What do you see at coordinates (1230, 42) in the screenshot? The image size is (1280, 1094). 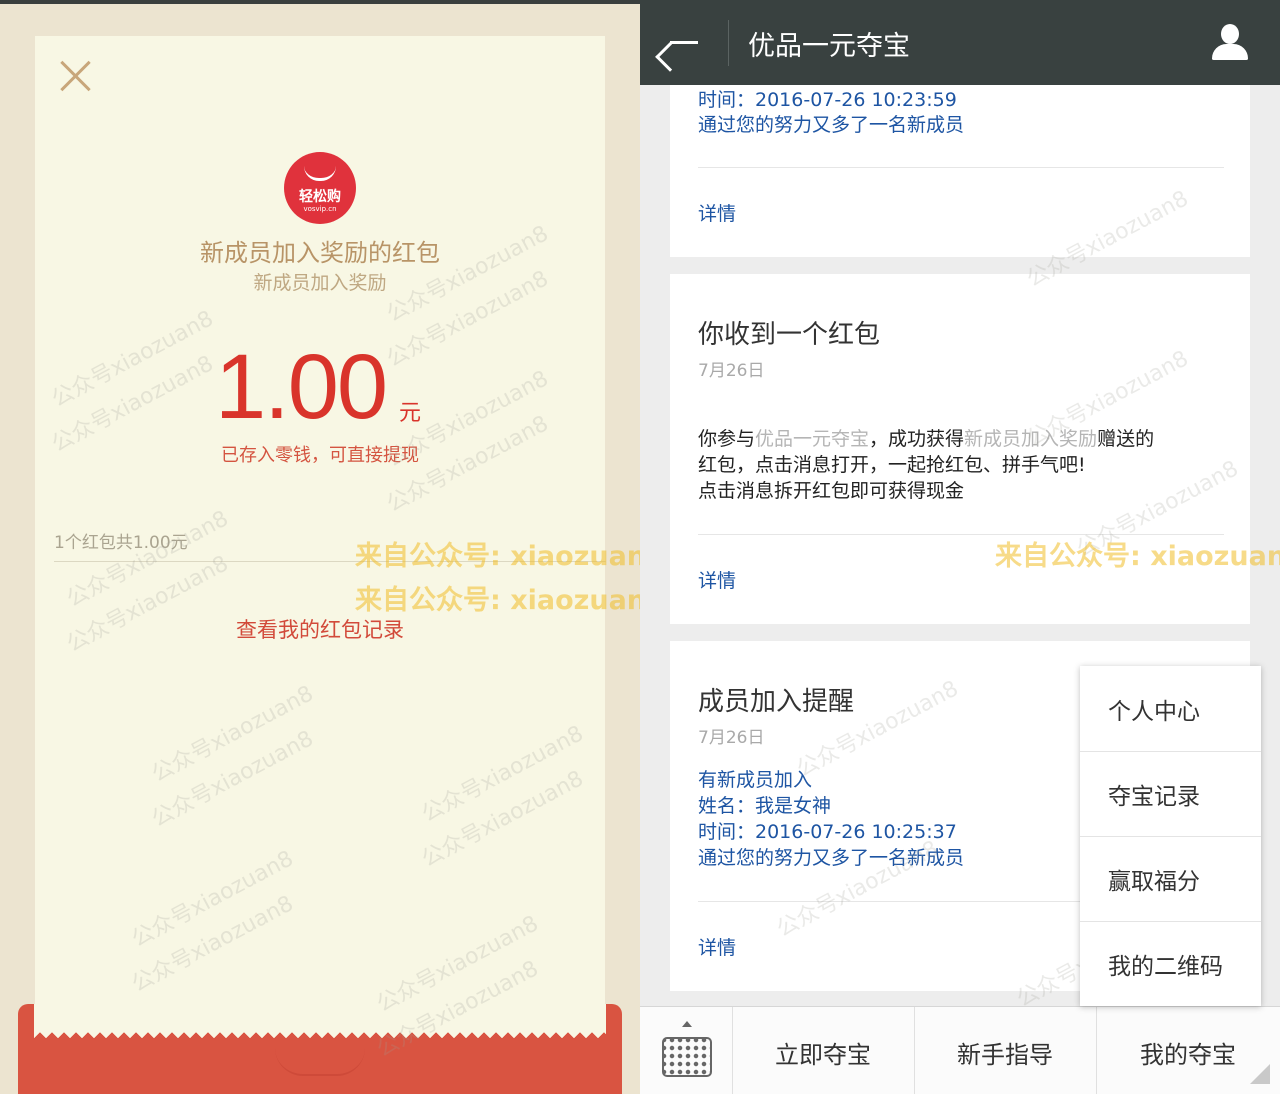 I see `user-icon` at bounding box center [1230, 42].